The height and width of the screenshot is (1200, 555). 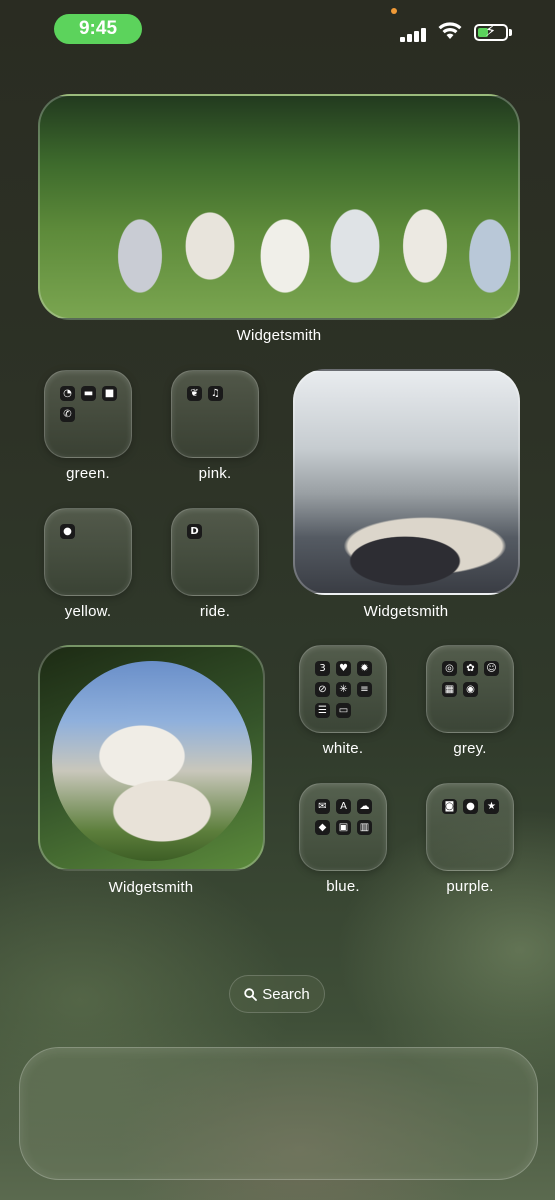 What do you see at coordinates (414, 33) in the screenshot?
I see `cellular-signal-icon` at bounding box center [414, 33].